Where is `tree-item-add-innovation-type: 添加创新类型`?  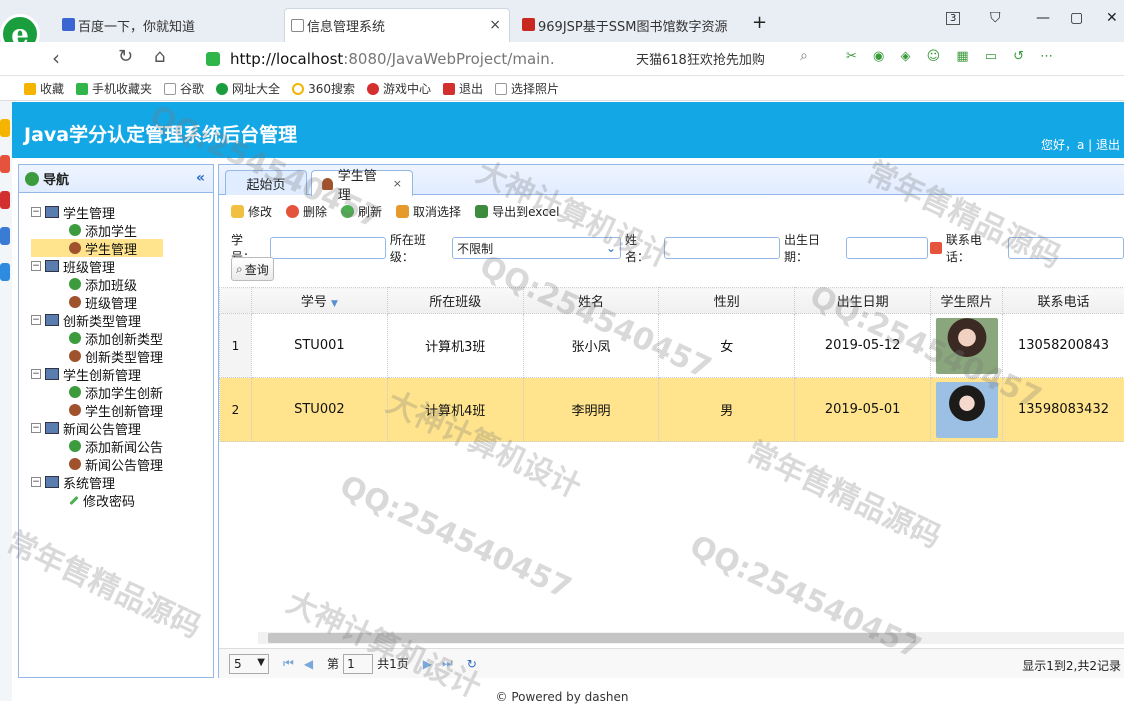 tree-item-add-innovation-type: 添加创新类型 is located at coordinates (97, 338).